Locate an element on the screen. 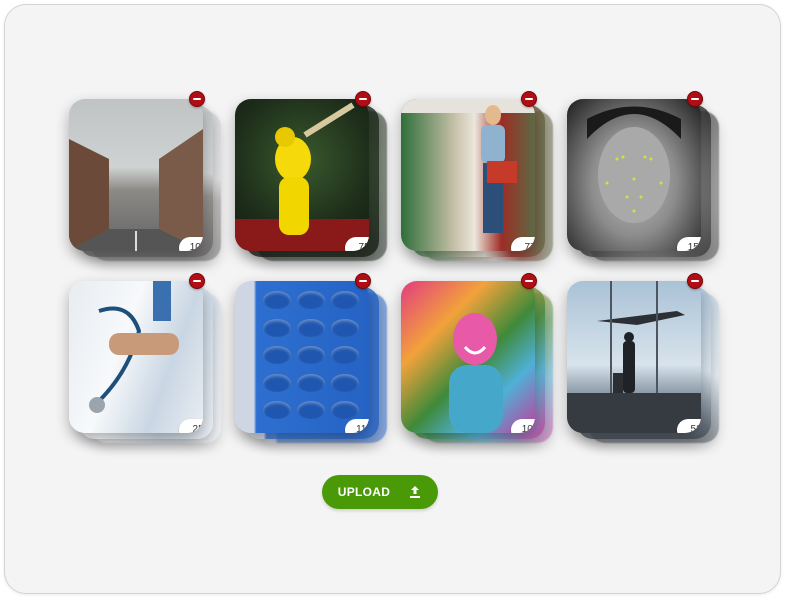 The image size is (795, 608). count-badge: 77+ is located at coordinates (523, 244).